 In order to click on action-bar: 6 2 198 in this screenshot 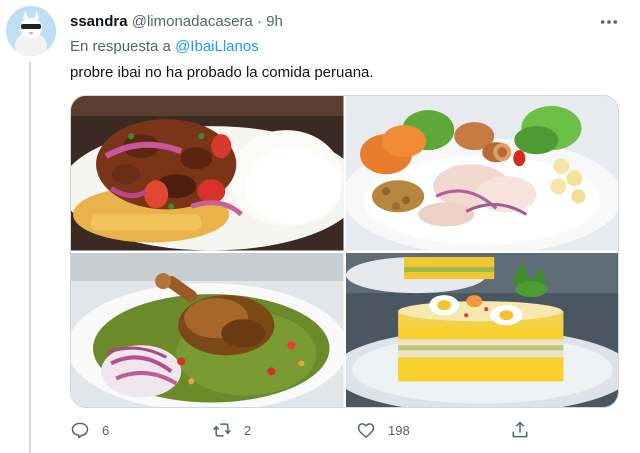, I will do `click(300, 430)`.